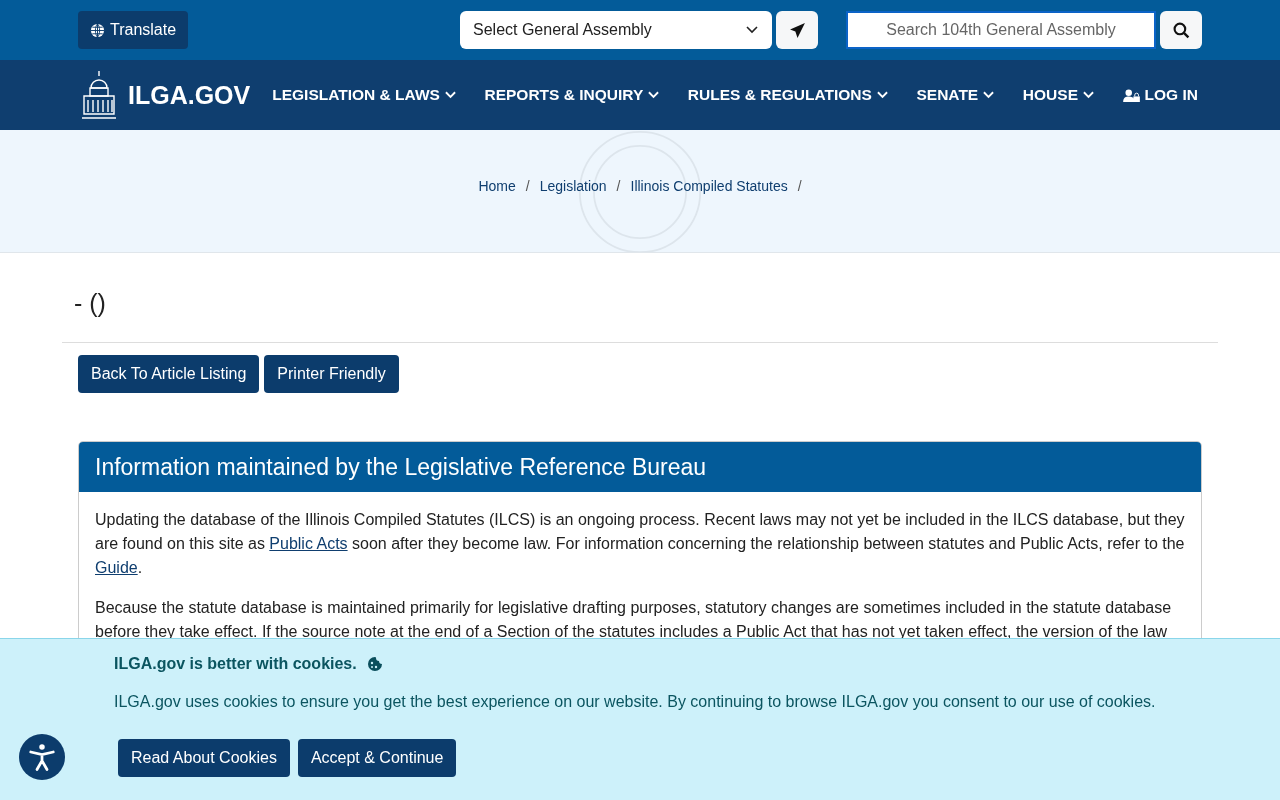 The image size is (1280, 800). Describe the element at coordinates (572, 95) in the screenshot. I see `nav-menu-item: REPORTS & INQUIRY` at that location.